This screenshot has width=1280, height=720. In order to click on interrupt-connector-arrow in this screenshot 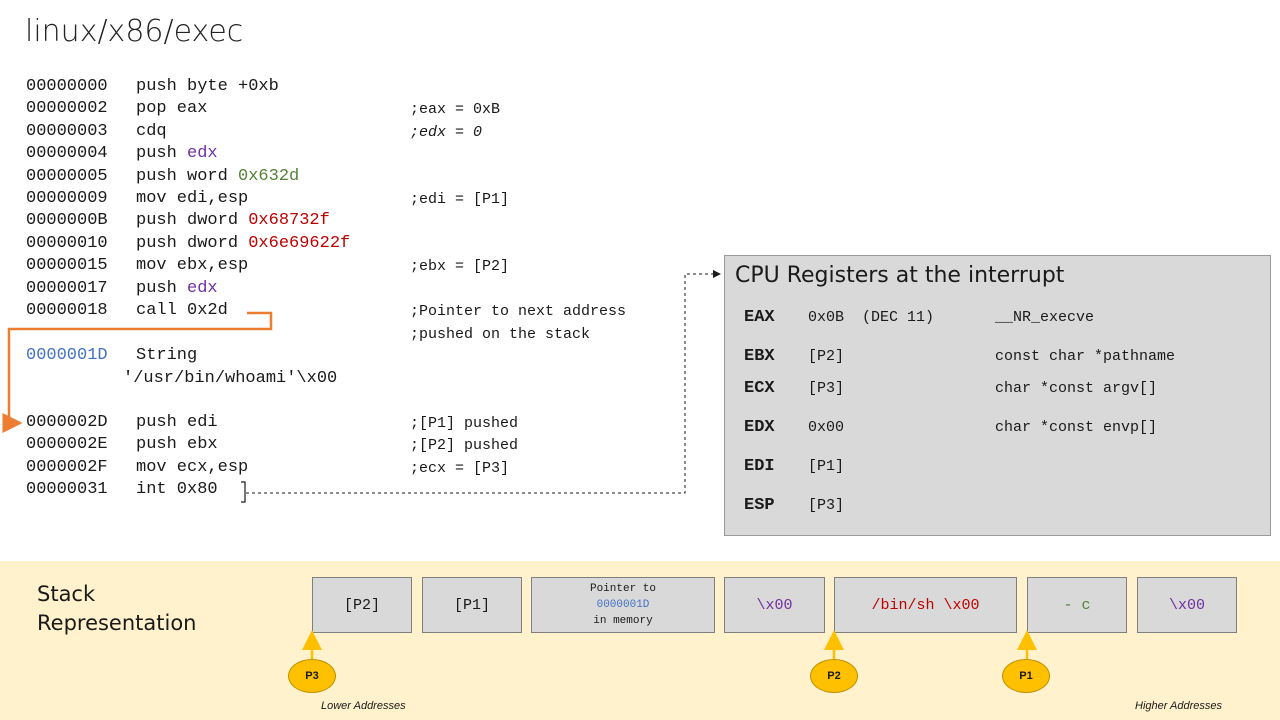, I will do `click(483, 382)`.